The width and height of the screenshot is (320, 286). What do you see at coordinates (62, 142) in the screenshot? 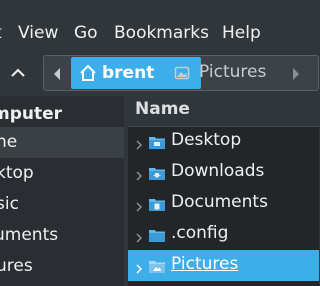
I see `sidebar-selection` at bounding box center [62, 142].